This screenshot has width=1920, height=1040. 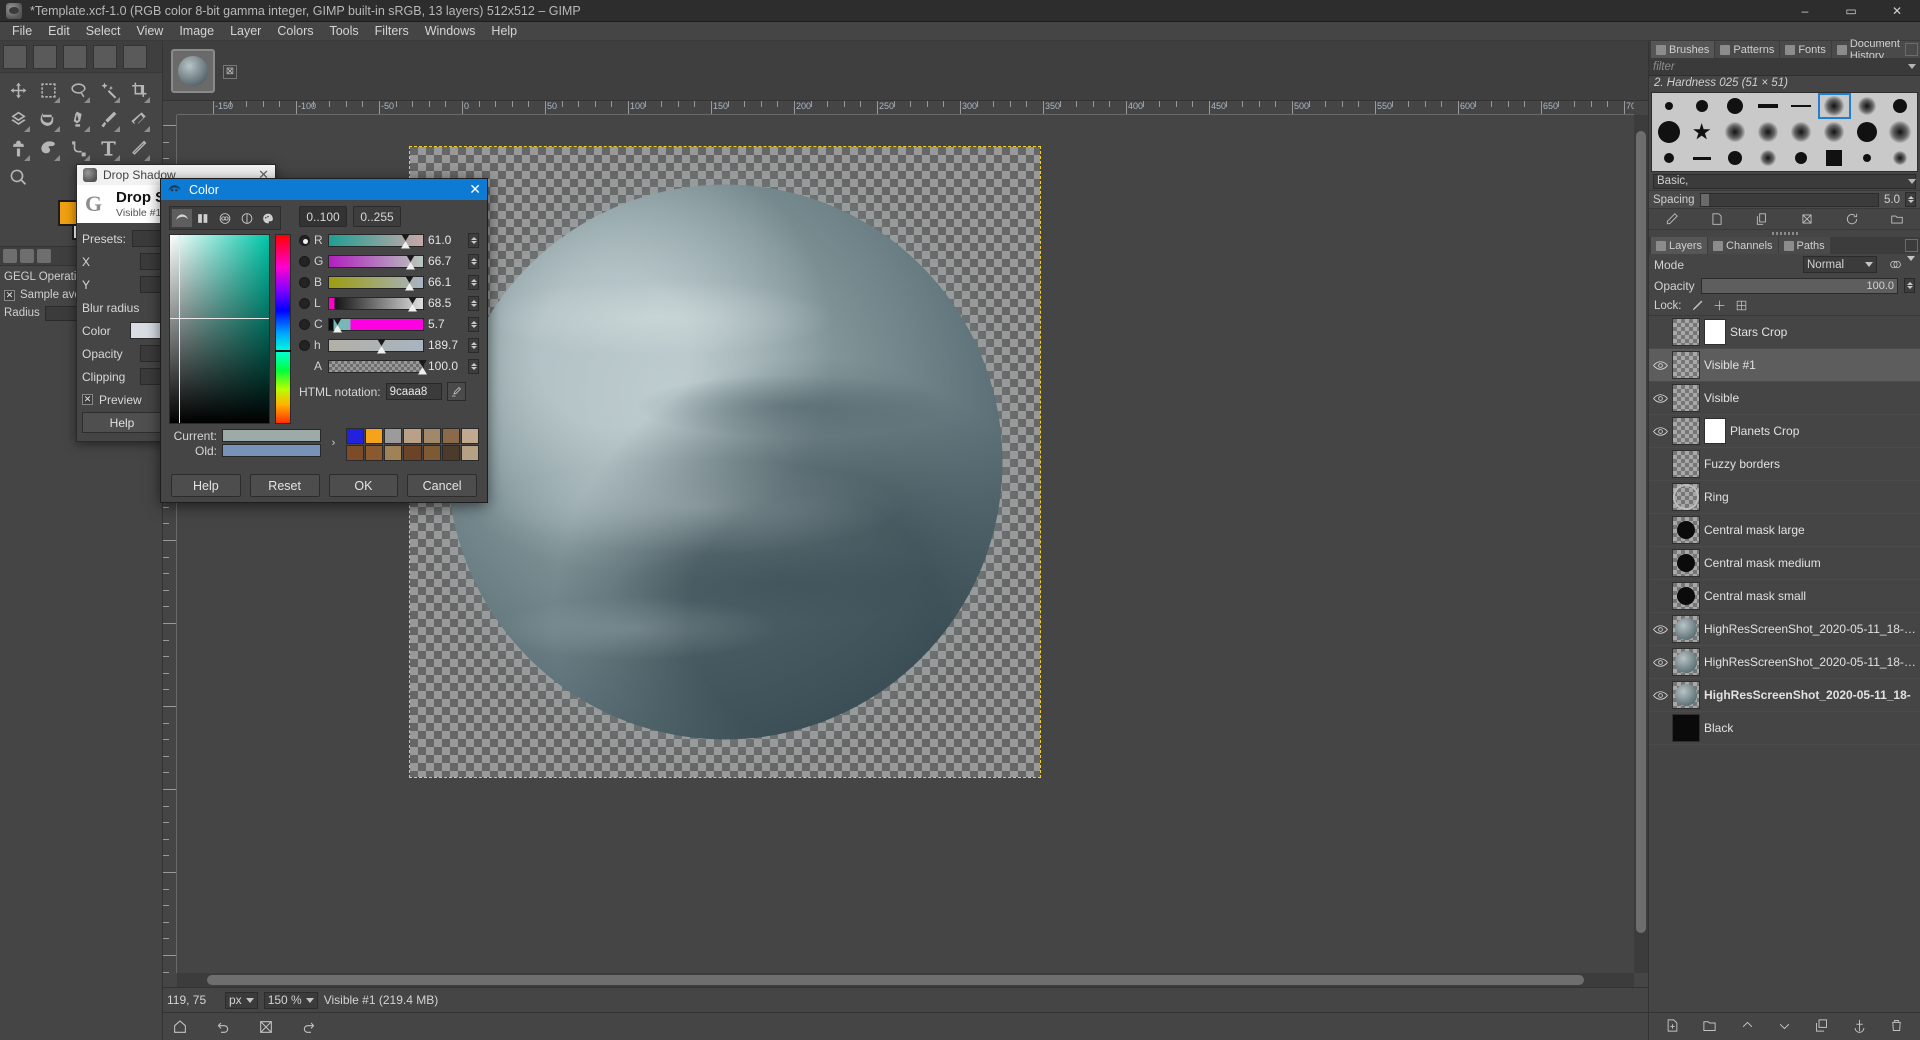 I want to click on color-cancel-button: Cancel, so click(x=442, y=485).